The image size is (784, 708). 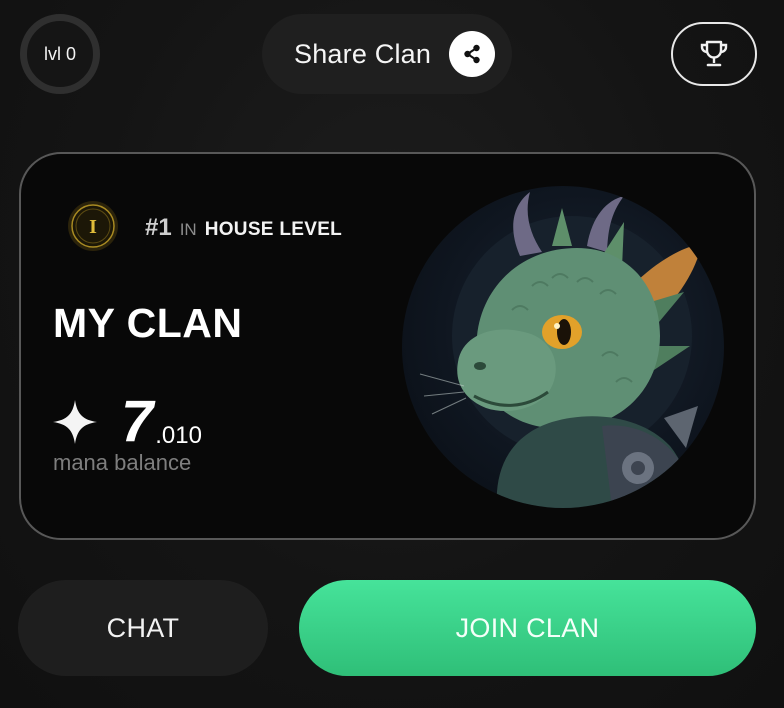 What do you see at coordinates (363, 53) in the screenshot?
I see `share-clan-label: Share Clan` at bounding box center [363, 53].